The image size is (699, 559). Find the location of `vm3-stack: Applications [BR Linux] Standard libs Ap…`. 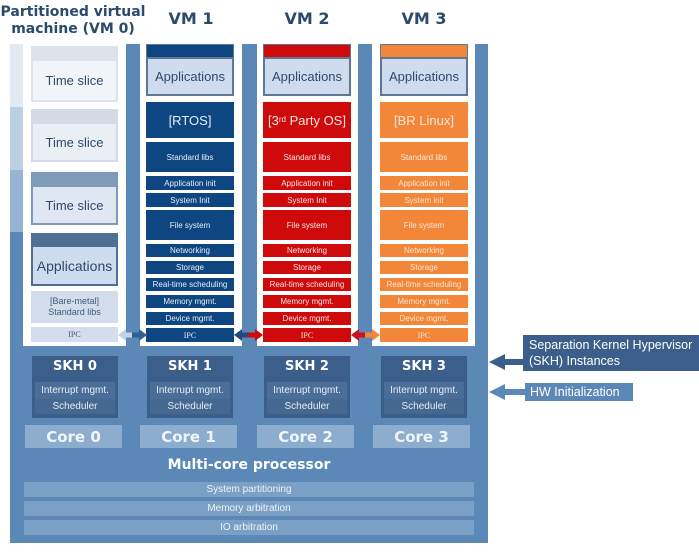

vm3-stack: Applications [BR Linux] Standard libs Ap… is located at coordinates (424, 175).